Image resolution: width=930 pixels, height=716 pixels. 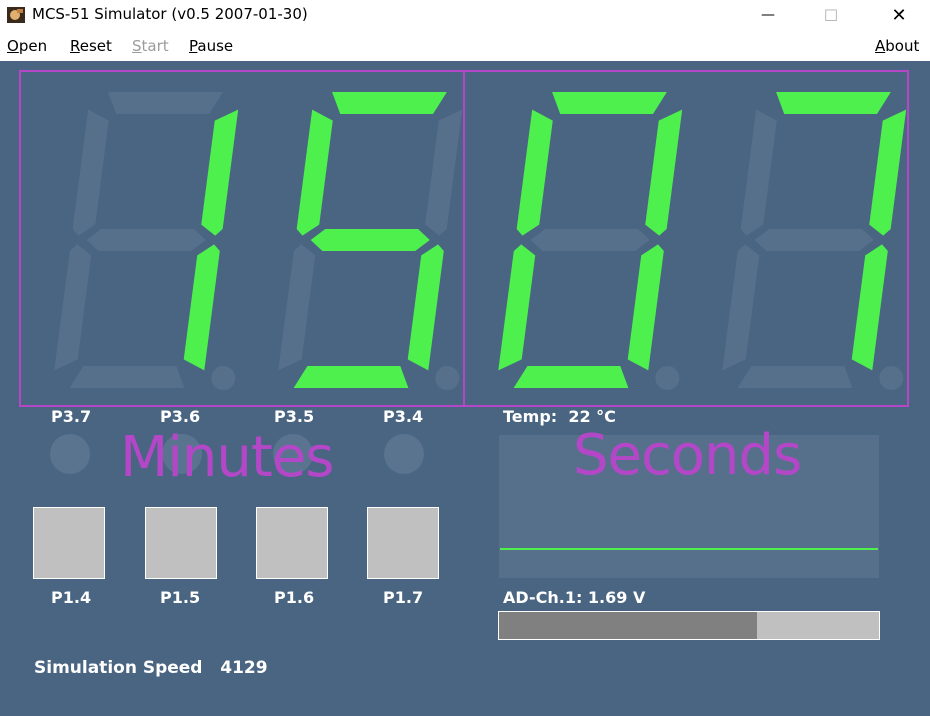 What do you see at coordinates (27, 46) in the screenshot?
I see `menu-open: Open` at bounding box center [27, 46].